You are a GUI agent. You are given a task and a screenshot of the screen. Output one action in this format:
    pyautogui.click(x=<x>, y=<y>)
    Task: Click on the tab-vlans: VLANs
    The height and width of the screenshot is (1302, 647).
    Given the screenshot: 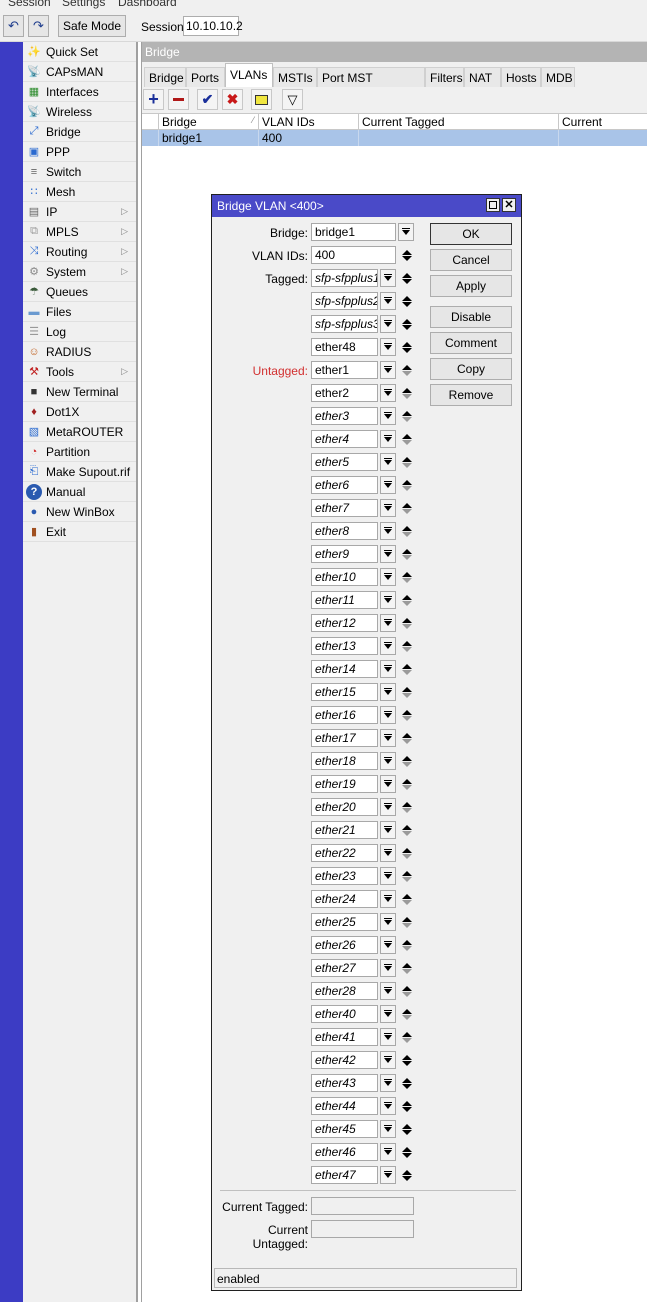 What is the action you would take?
    pyautogui.click(x=249, y=75)
    